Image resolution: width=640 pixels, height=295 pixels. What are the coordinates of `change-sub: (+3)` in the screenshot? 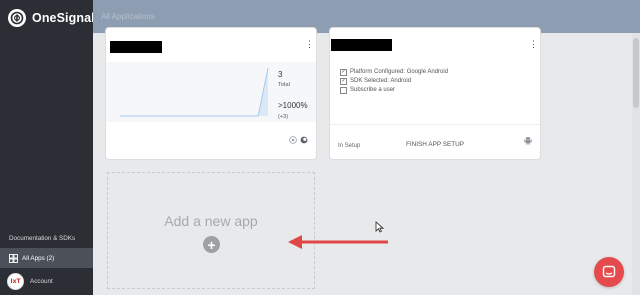 It's located at (283, 117).